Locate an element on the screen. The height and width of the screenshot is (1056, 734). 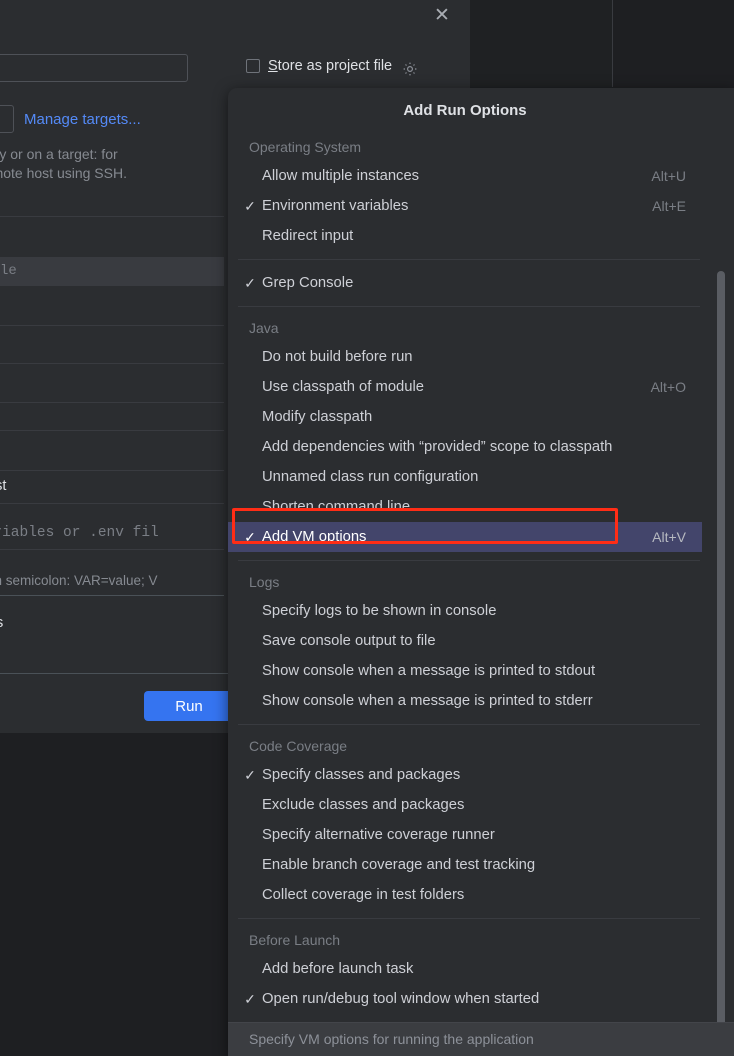
menu-item-label: Do not build before run is located at coordinates (337, 357).